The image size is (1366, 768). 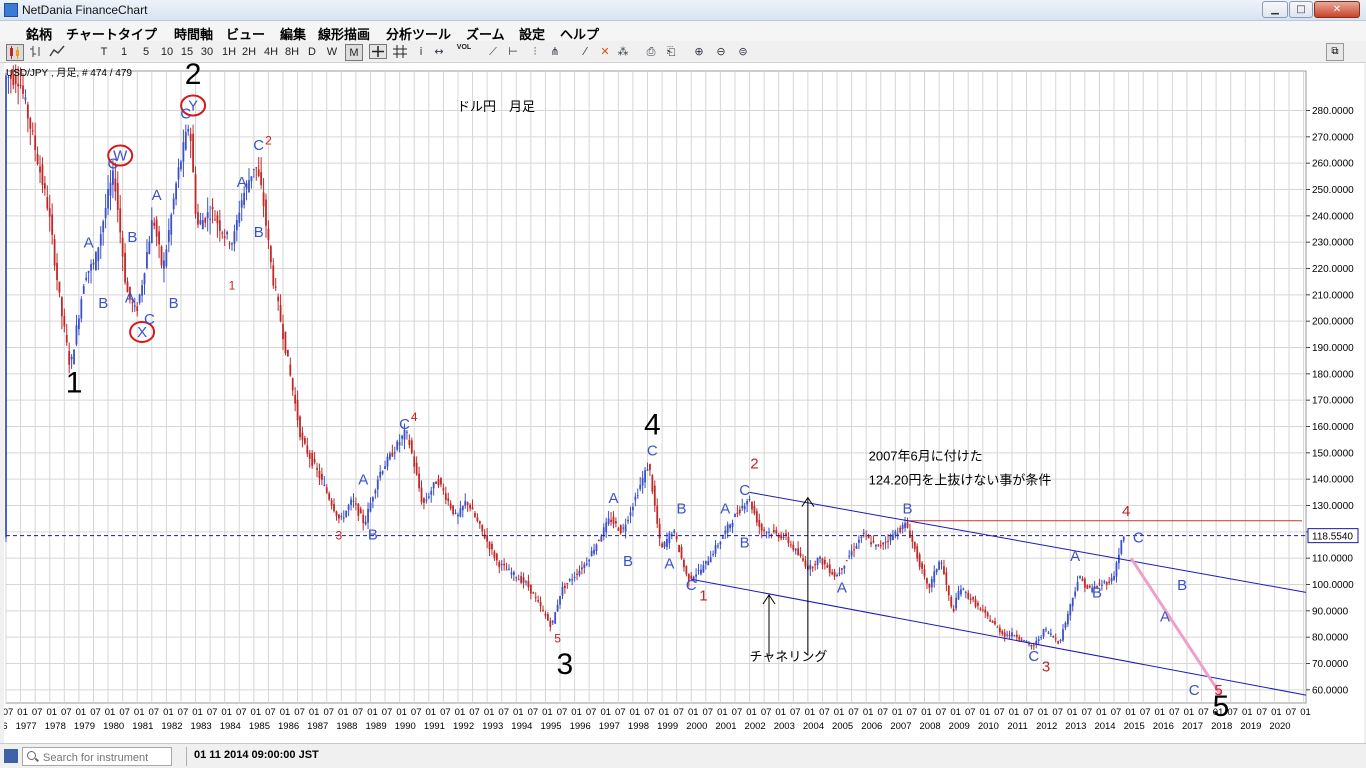 I want to click on volume-button: VOL, so click(x=464, y=52).